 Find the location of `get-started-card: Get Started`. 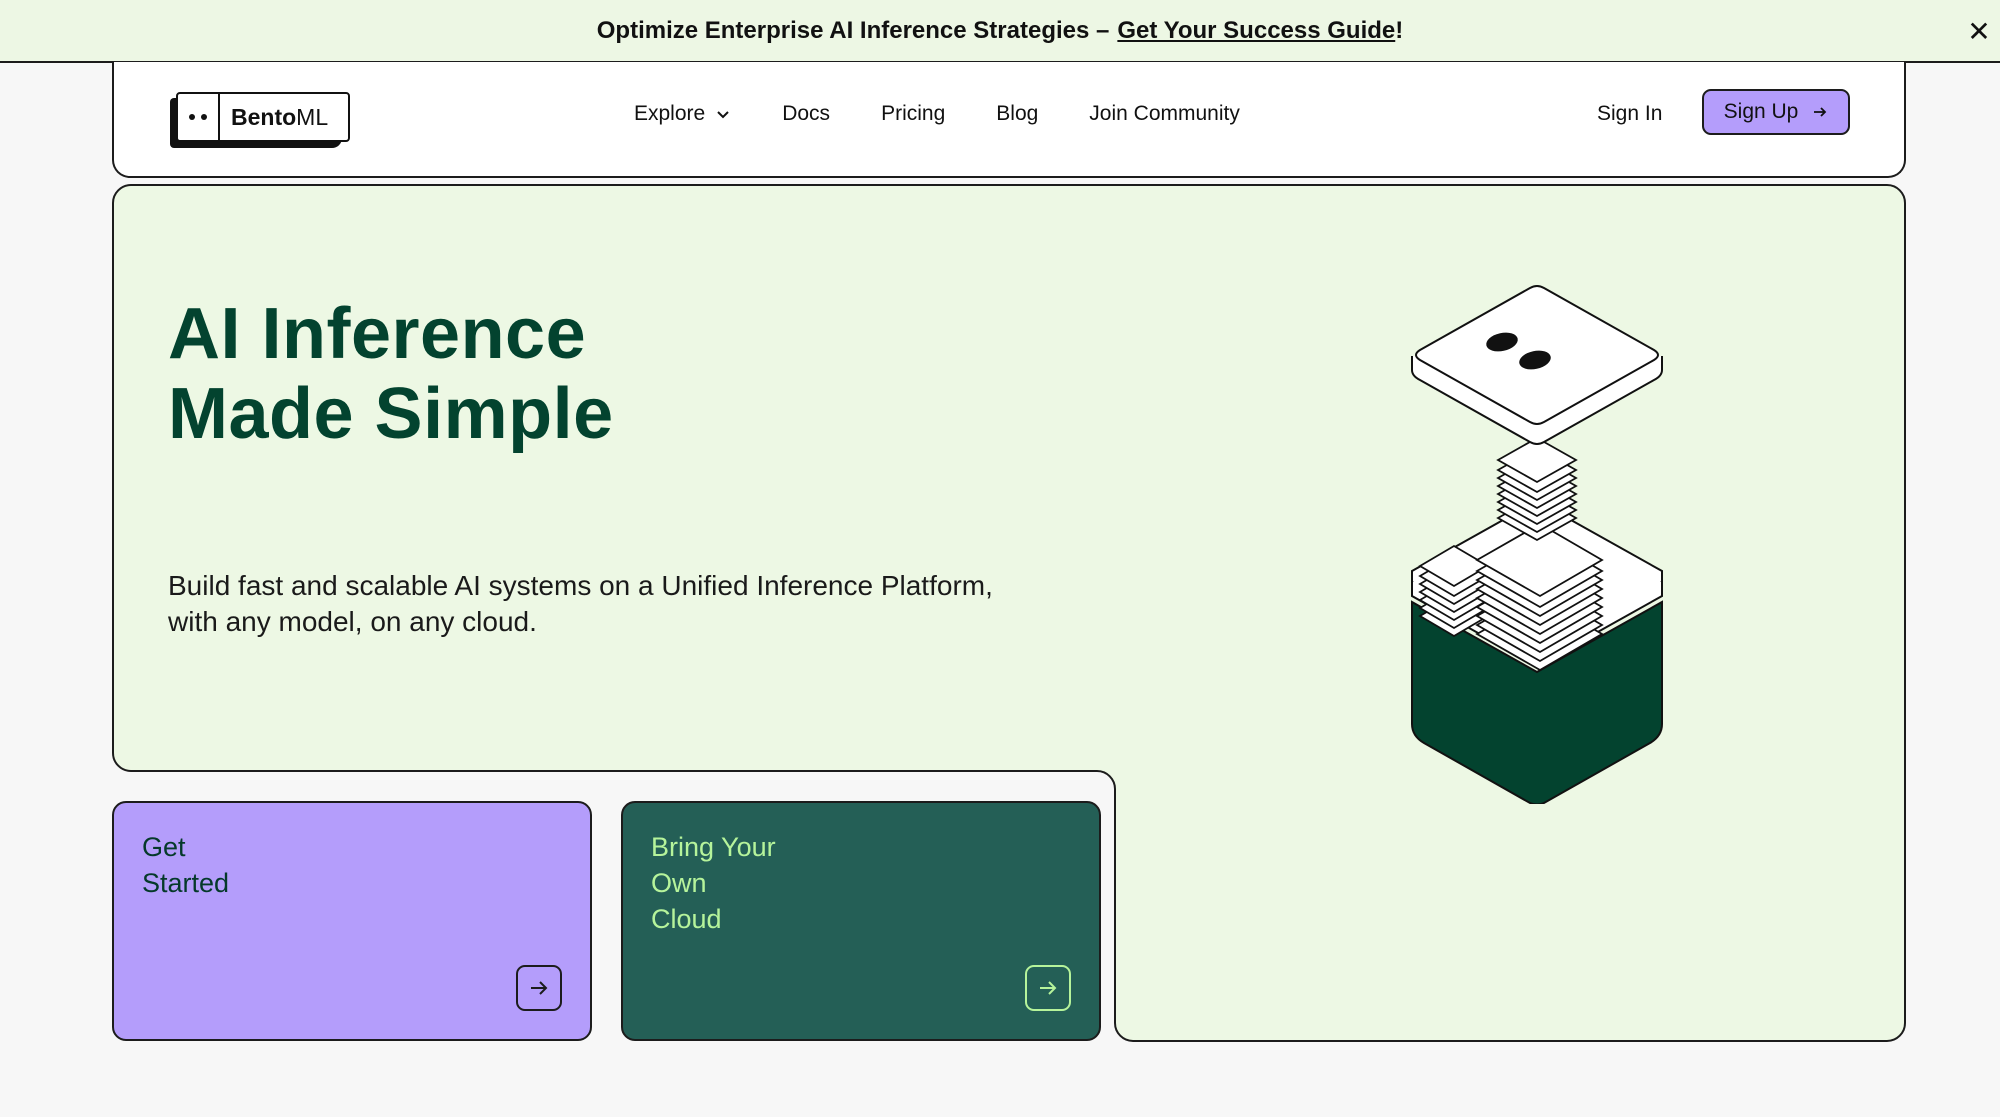

get-started-card: Get Started is located at coordinates (352, 921).